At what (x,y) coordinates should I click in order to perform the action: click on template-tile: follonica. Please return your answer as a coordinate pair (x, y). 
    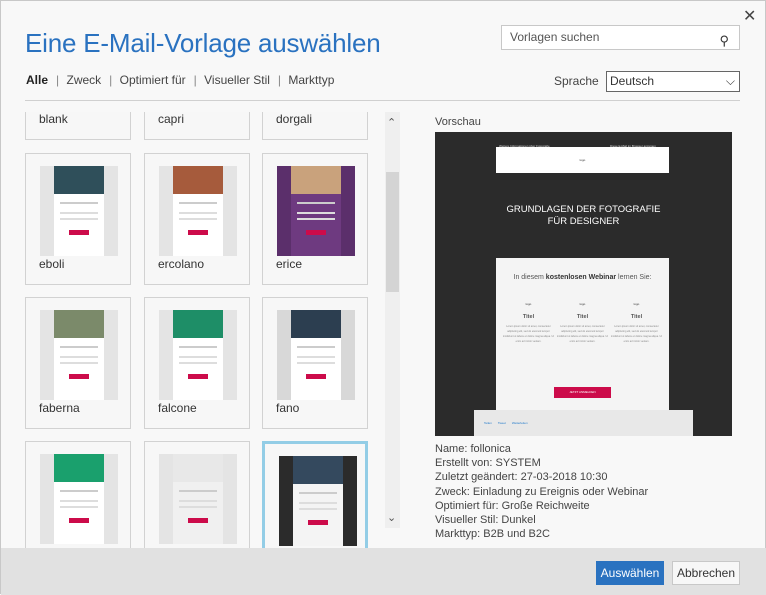
    Looking at the image, I should click on (315, 494).